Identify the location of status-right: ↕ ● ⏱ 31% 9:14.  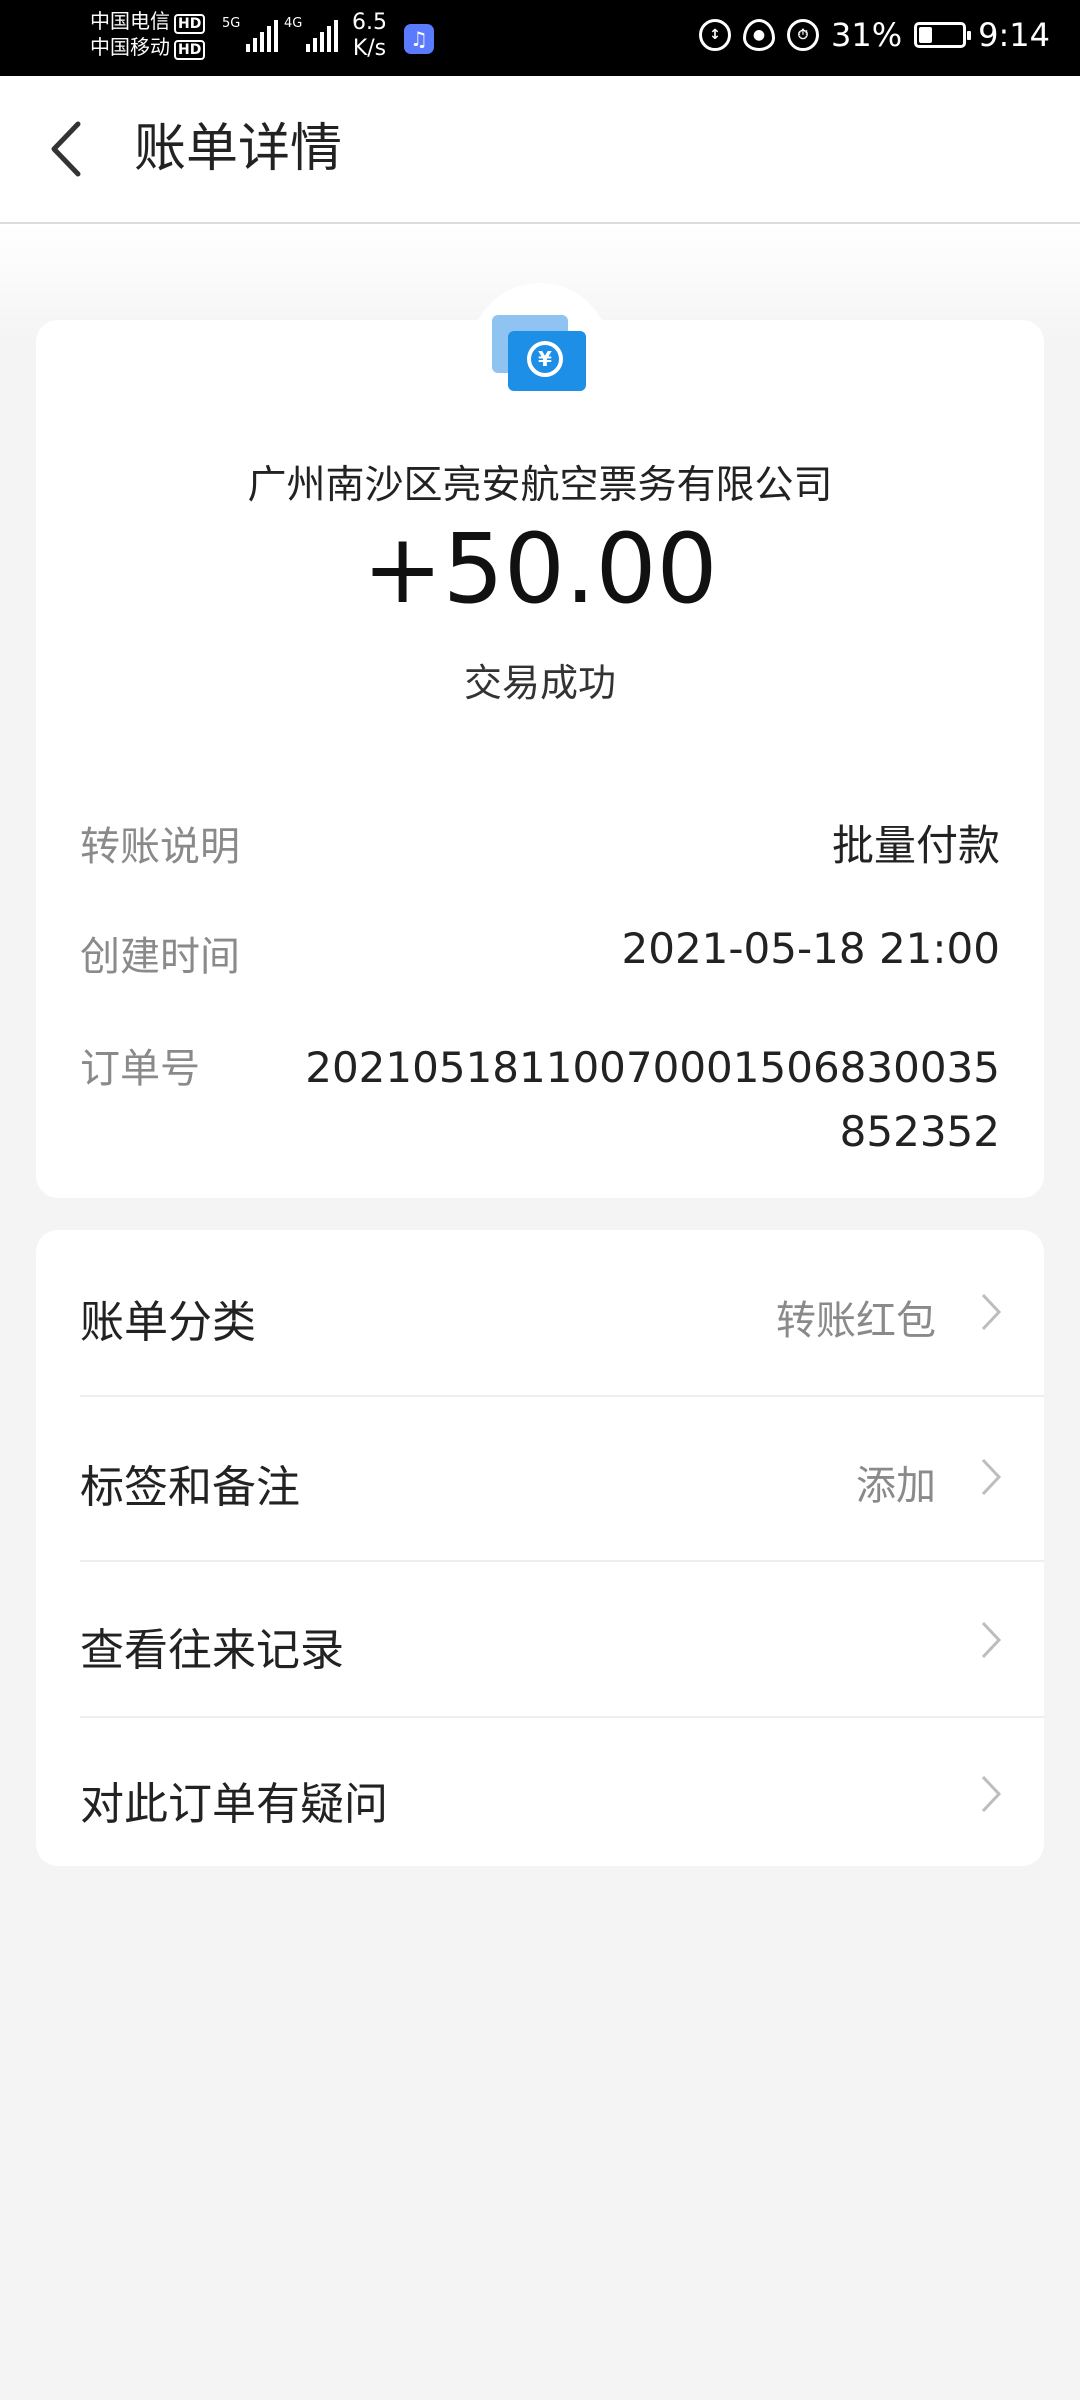
(874, 35).